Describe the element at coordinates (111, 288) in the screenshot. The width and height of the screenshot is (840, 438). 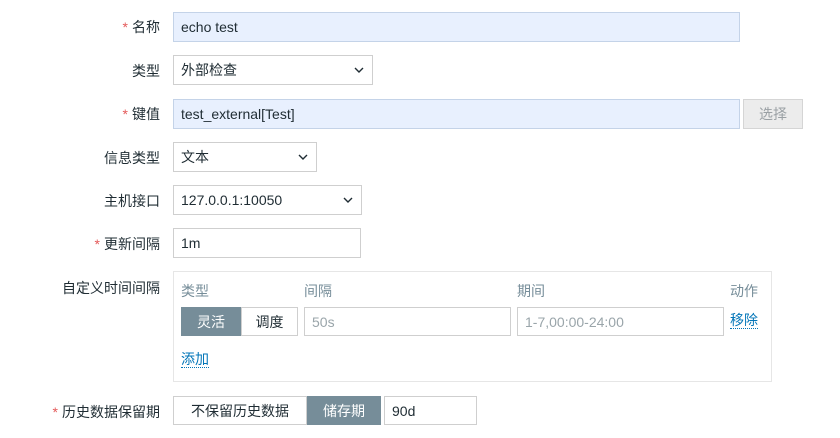
I see `custom-intervals-label: 自定义时间间隔` at that location.